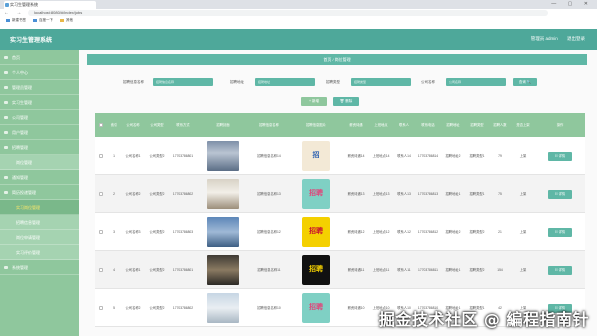 This screenshot has height=336, width=597. I want to click on sidebar-item-home: 首页, so click(39, 57).